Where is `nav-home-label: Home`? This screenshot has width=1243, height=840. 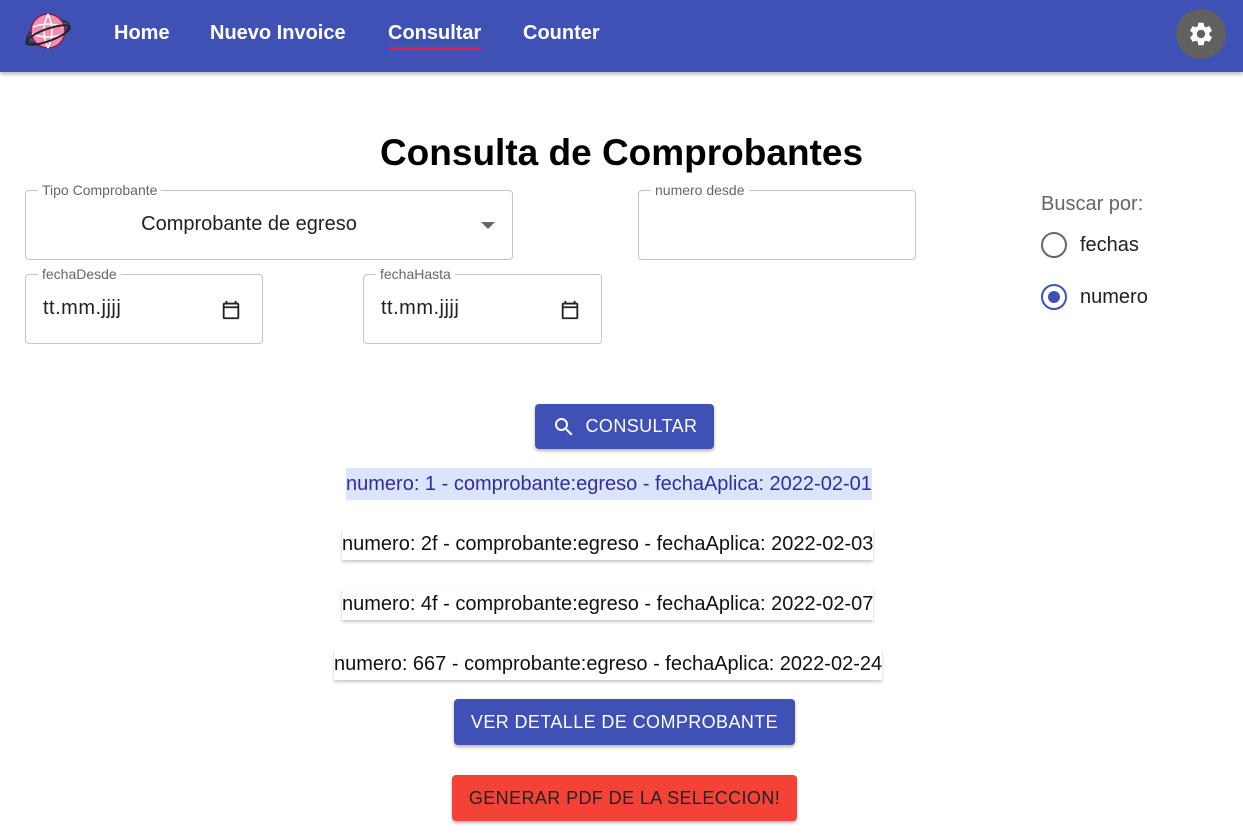
nav-home-label: Home is located at coordinates (142, 33).